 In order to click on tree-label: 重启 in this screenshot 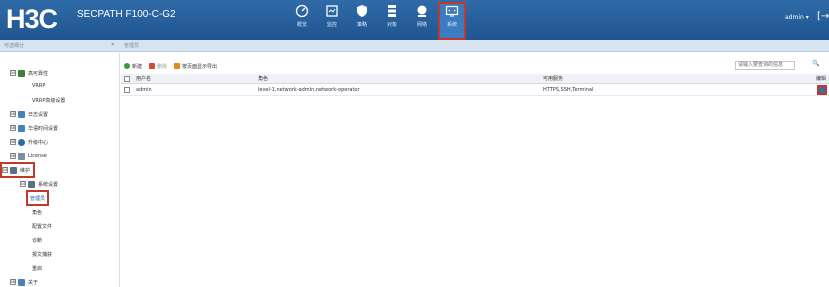, I will do `click(37, 268)`.